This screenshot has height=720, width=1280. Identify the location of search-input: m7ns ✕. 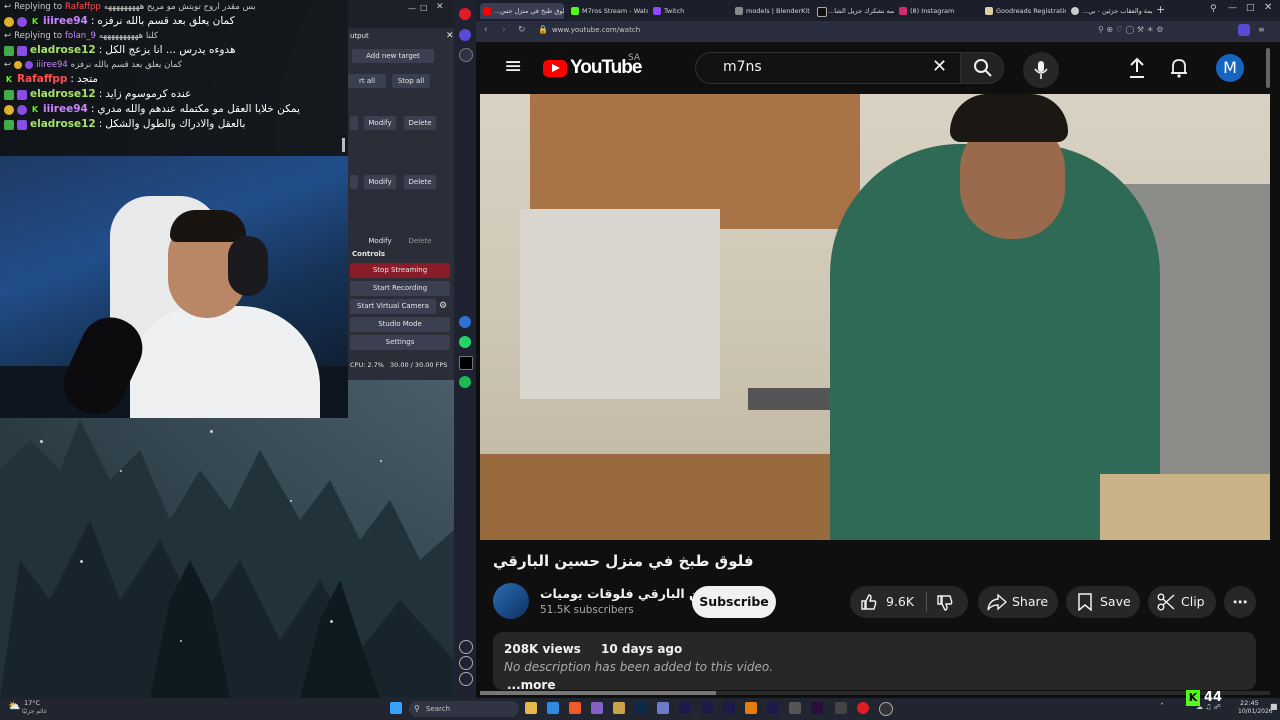
(834, 68).